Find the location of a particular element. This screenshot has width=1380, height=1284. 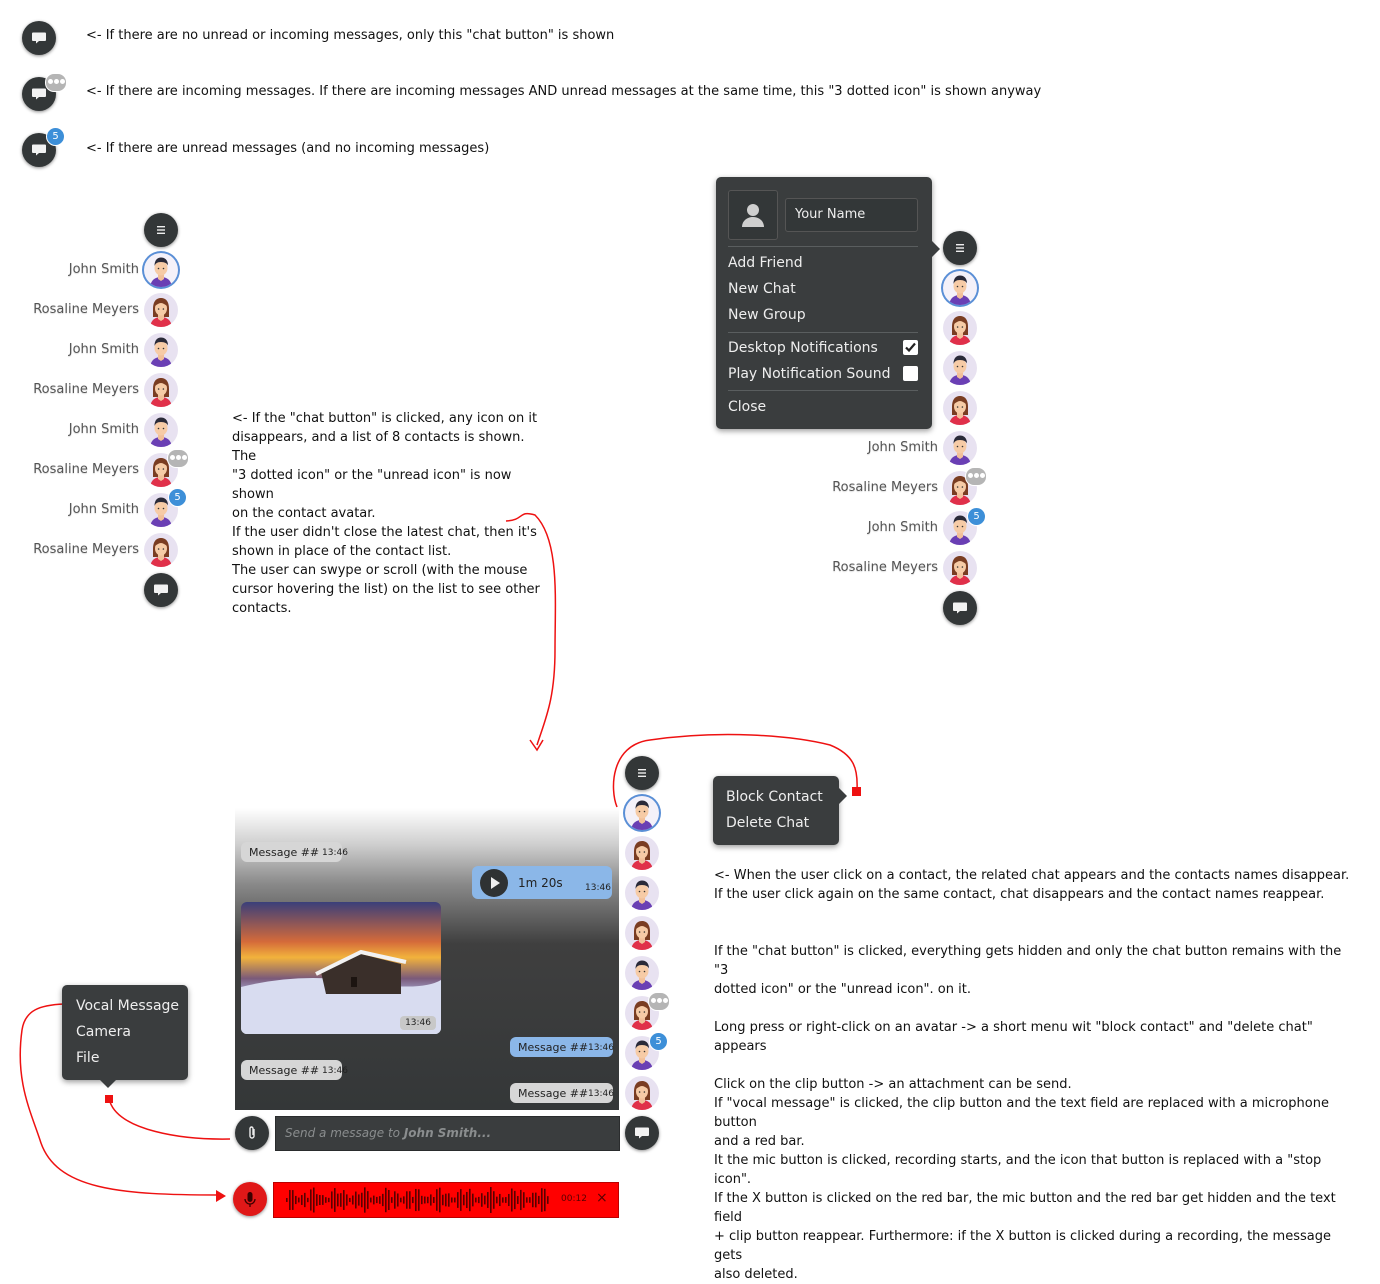

unread-badge: 5 is located at coordinates (658, 1041).